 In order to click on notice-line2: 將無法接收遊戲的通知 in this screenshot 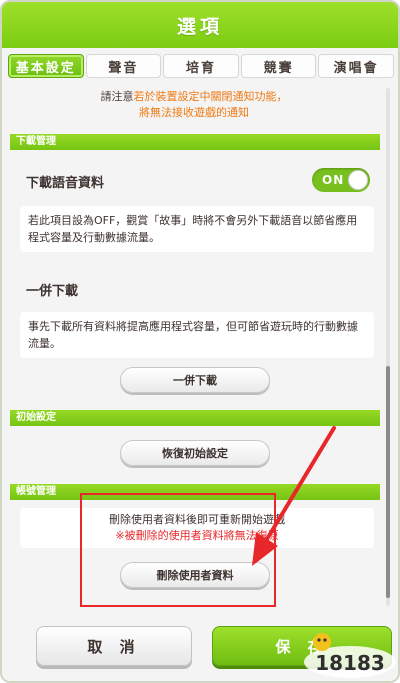, I will do `click(194, 112)`.